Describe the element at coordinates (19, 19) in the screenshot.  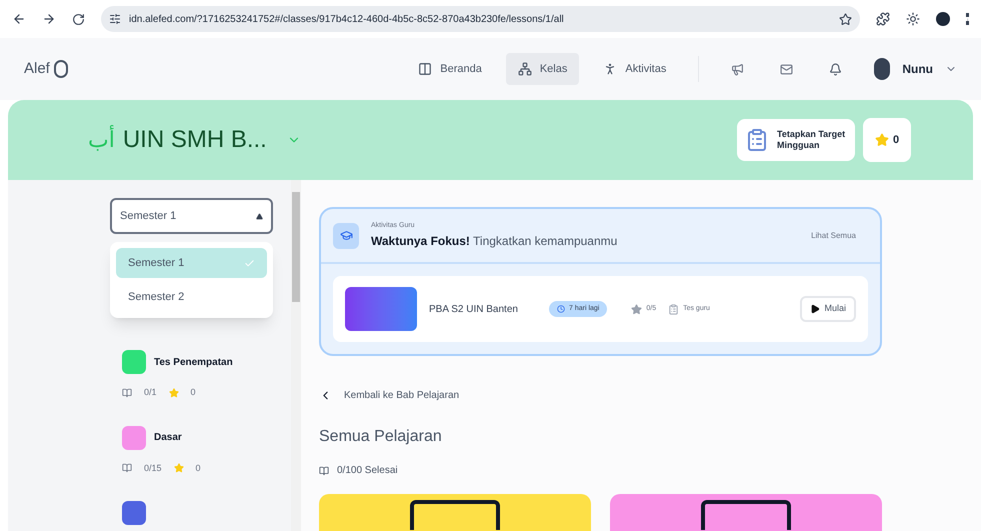
I see `back-icon` at that location.